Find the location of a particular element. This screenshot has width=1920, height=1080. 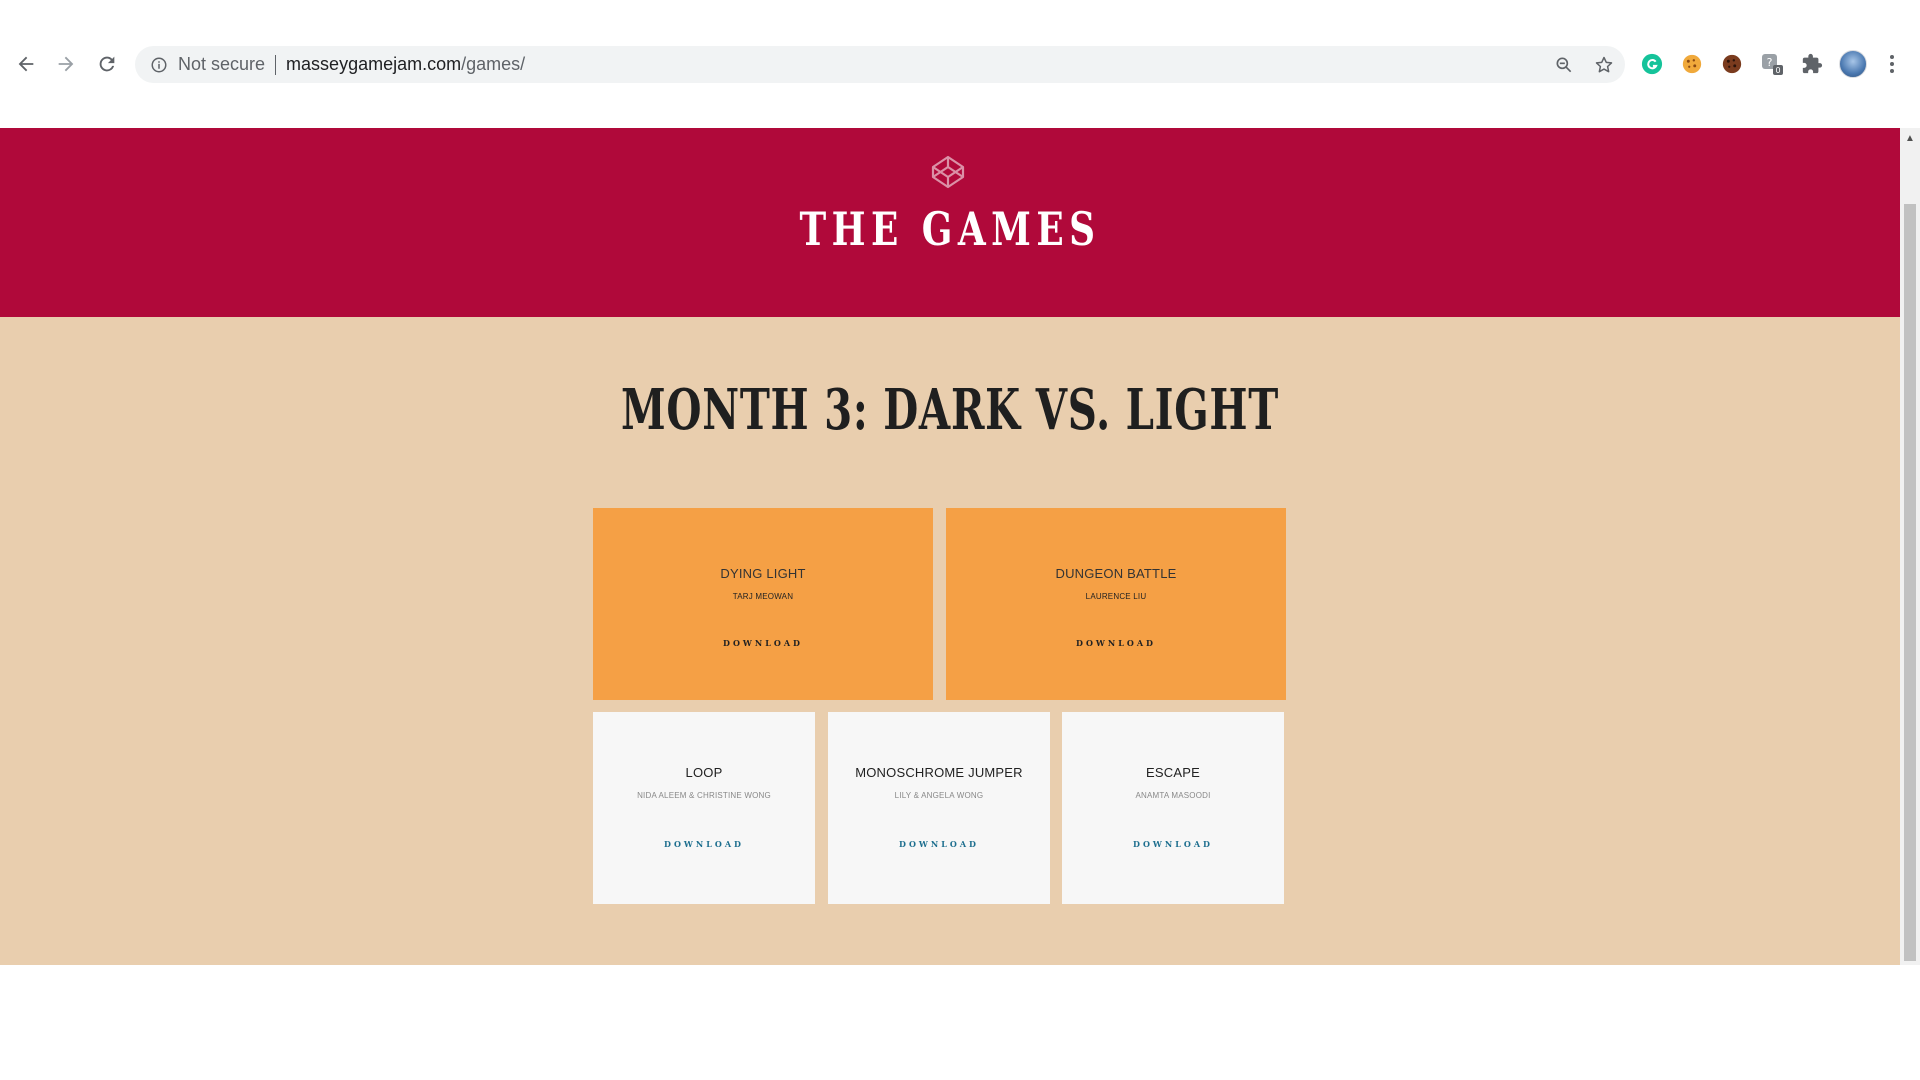

privacy-badge-icon: ? 0 is located at coordinates (1772, 64).